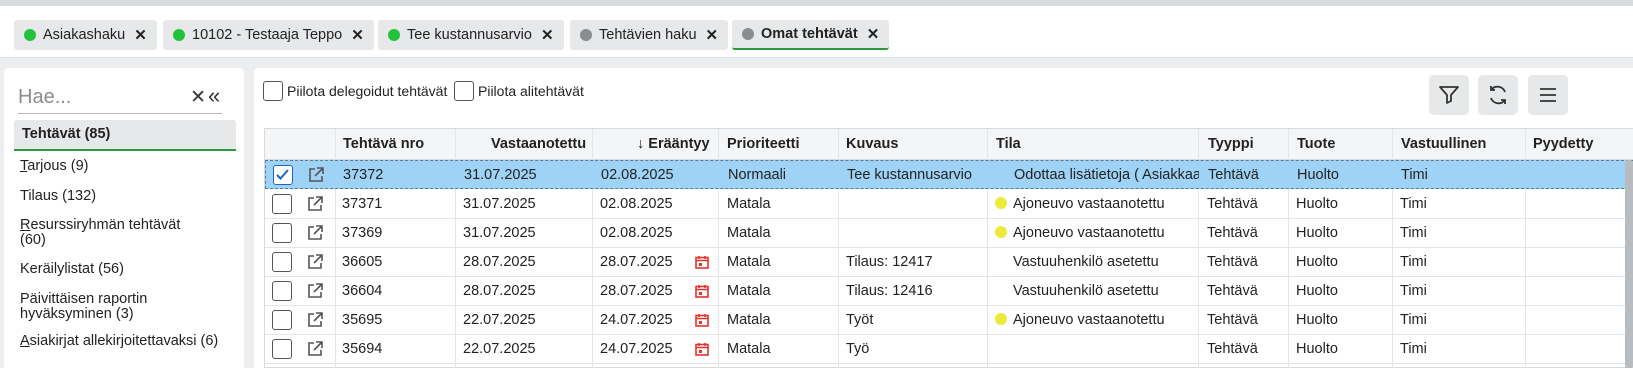 The image size is (1633, 368). What do you see at coordinates (120, 269) in the screenshot?
I see `sidebar-item-keraylylistat: Keräilylistat (56)` at bounding box center [120, 269].